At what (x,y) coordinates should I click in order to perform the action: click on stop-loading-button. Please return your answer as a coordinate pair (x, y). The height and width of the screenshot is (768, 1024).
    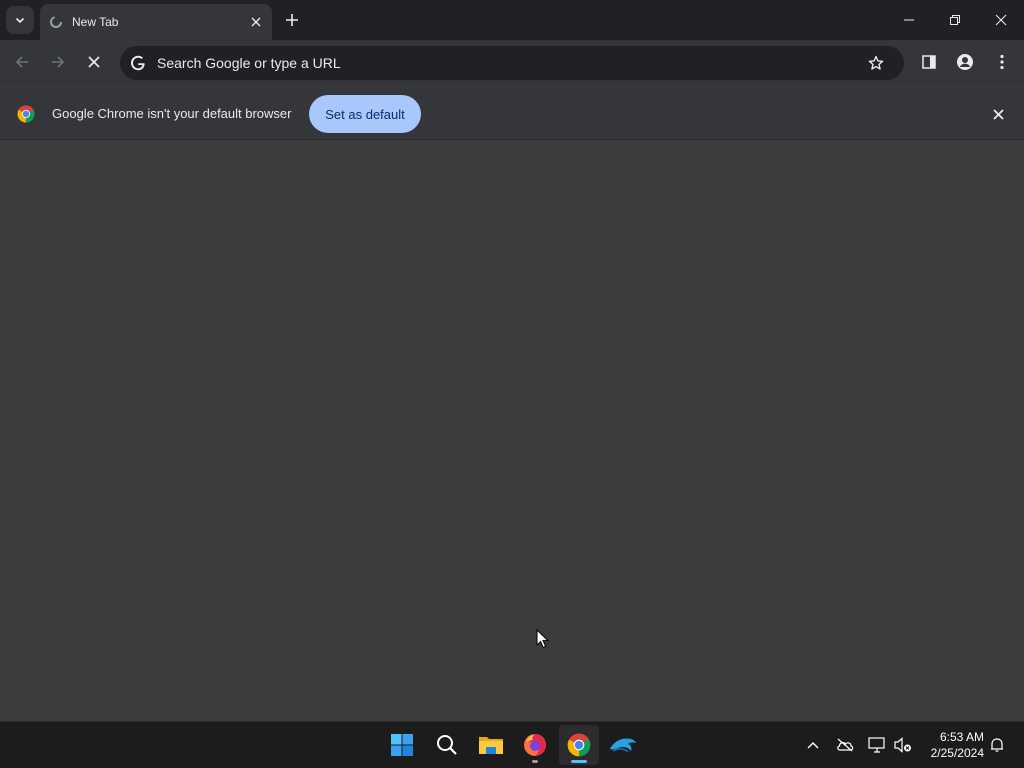
    Looking at the image, I should click on (94, 62).